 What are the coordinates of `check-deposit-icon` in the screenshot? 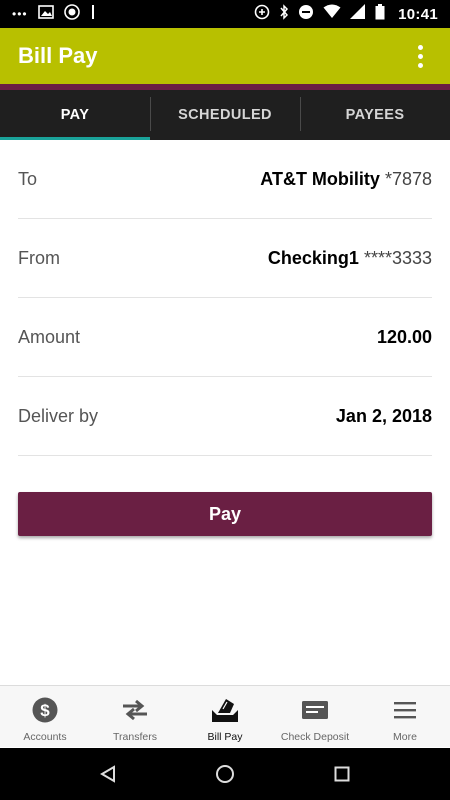 It's located at (315, 710).